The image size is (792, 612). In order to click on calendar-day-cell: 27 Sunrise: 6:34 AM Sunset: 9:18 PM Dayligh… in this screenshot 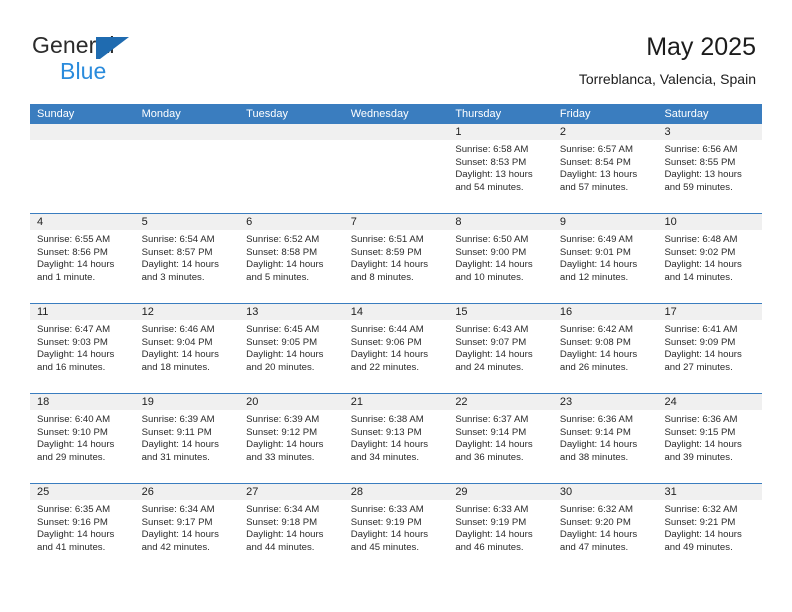, I will do `click(291, 528)`.